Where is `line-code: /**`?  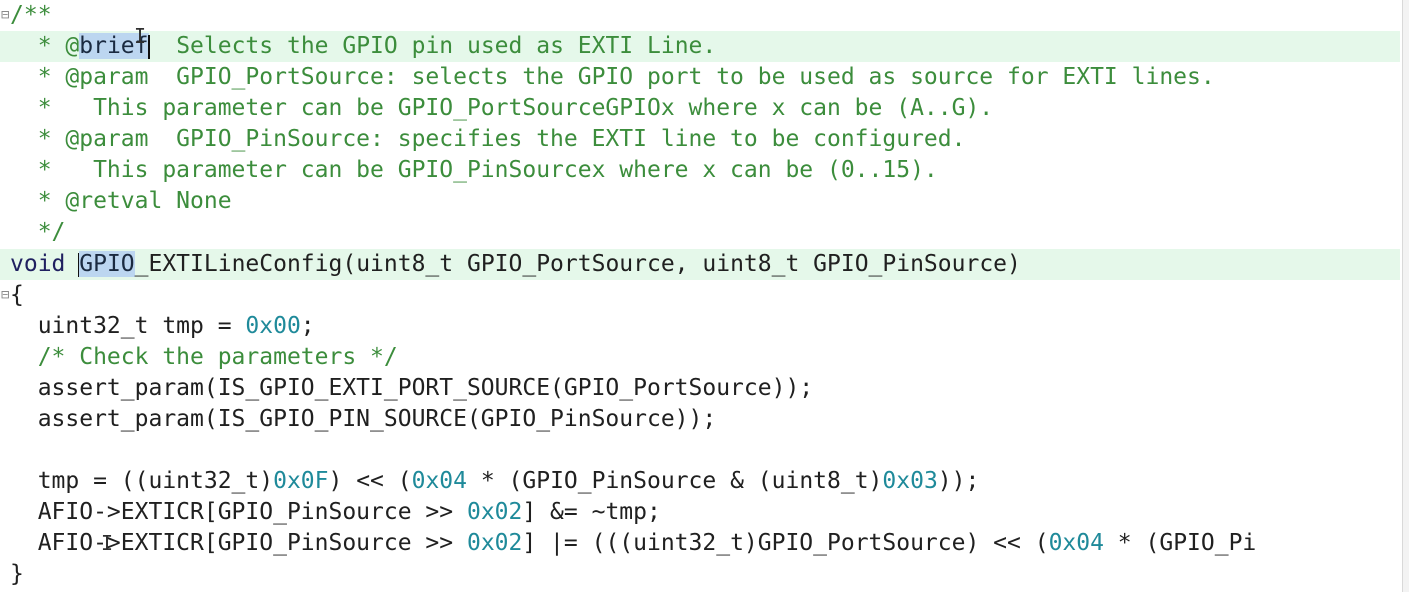 line-code: /** is located at coordinates (31, 15).